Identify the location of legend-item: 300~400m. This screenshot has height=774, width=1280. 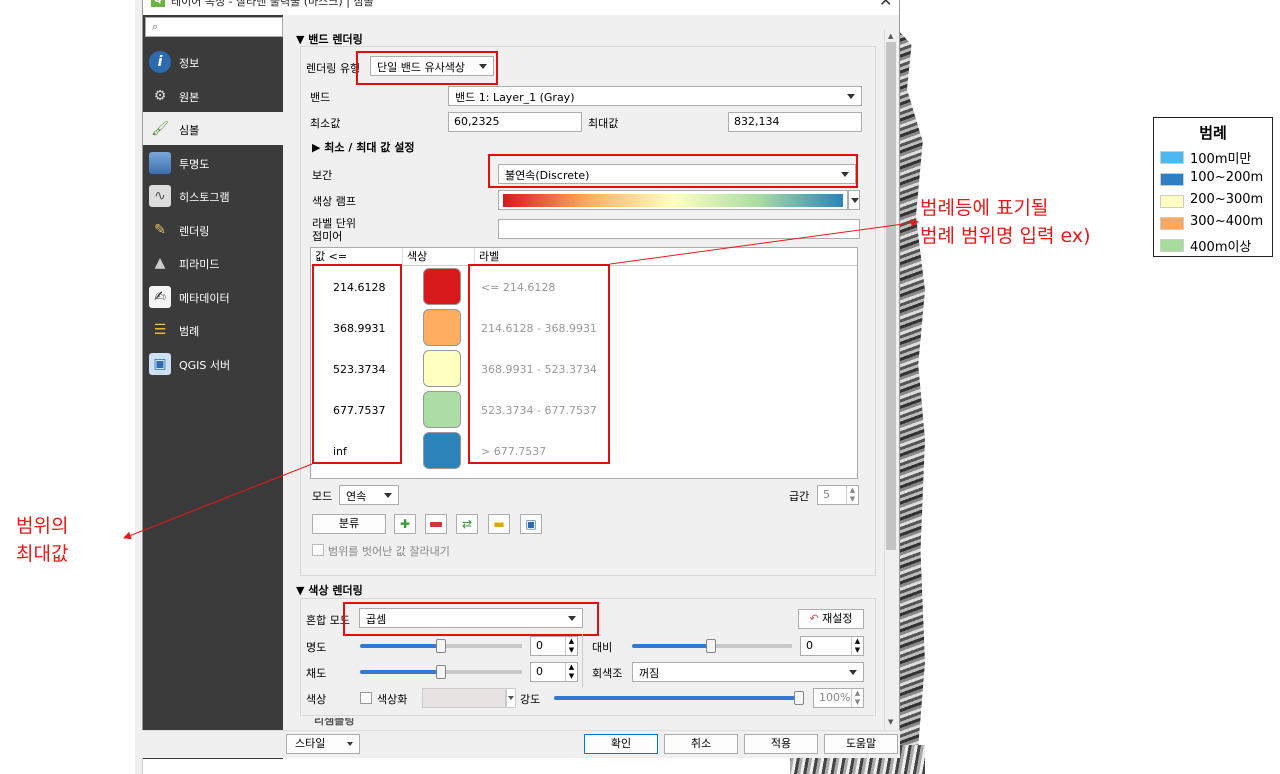
(1216, 224).